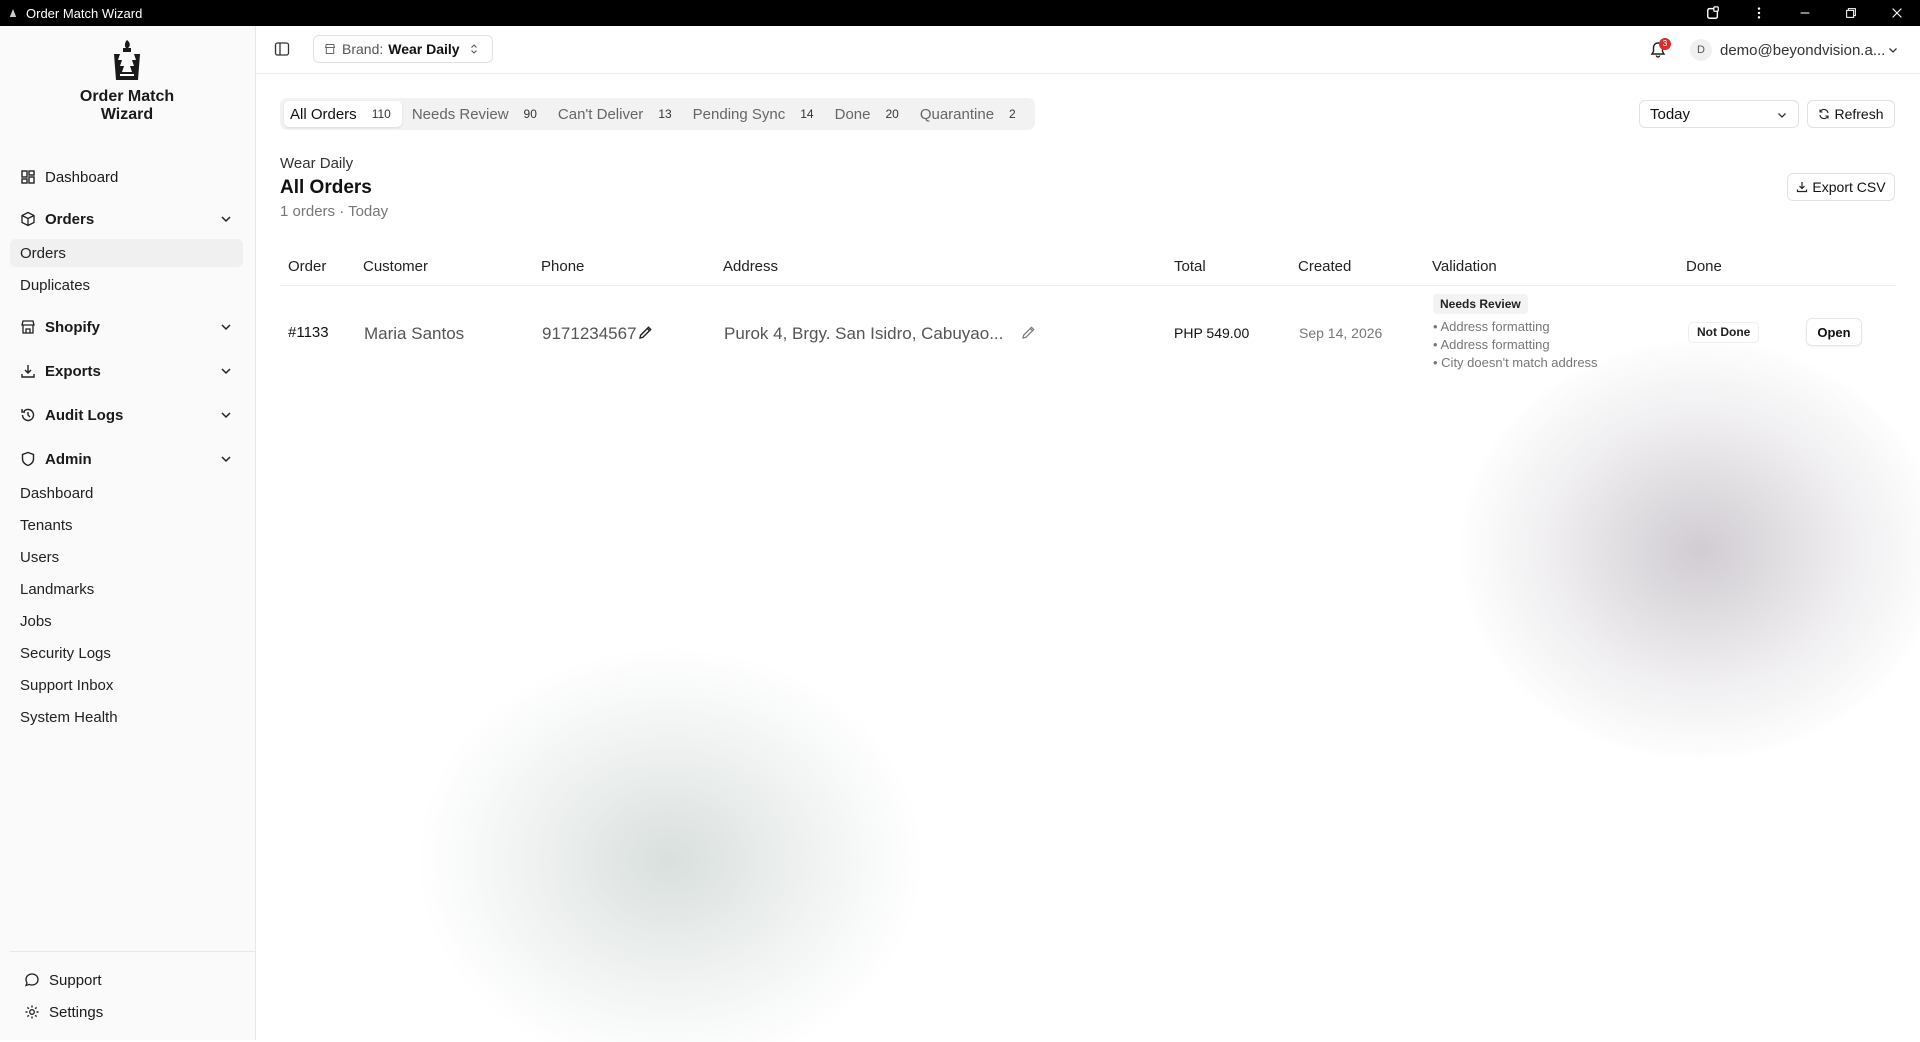 This screenshot has height=1042, width=1920. Describe the element at coordinates (132, 1012) in the screenshot. I see `sidebar-item-settings: Settings` at that location.